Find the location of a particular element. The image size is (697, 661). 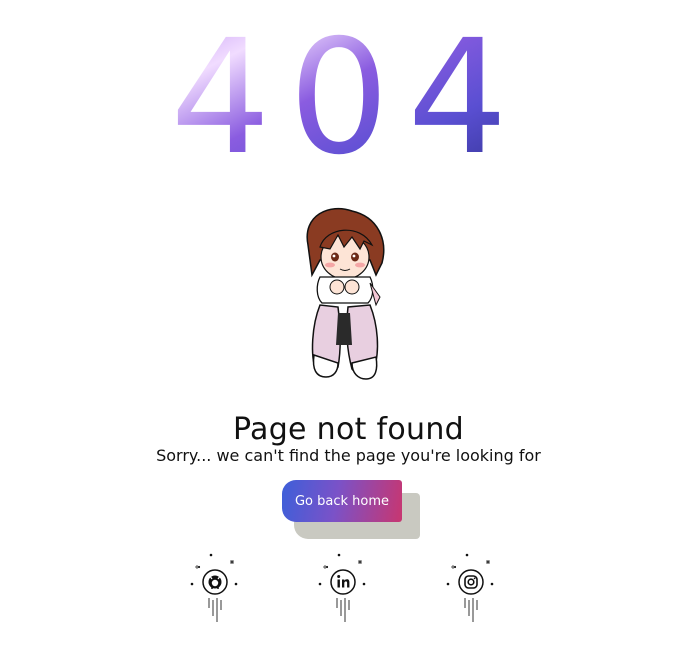

linkedin-icon is located at coordinates (342, 587).